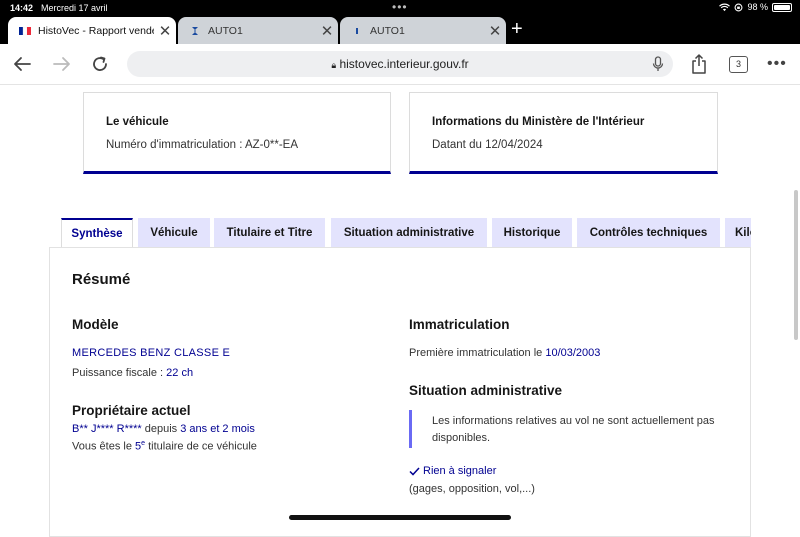  What do you see at coordinates (409, 233) in the screenshot?
I see `tab-situation-administrative: Situation administrative` at bounding box center [409, 233].